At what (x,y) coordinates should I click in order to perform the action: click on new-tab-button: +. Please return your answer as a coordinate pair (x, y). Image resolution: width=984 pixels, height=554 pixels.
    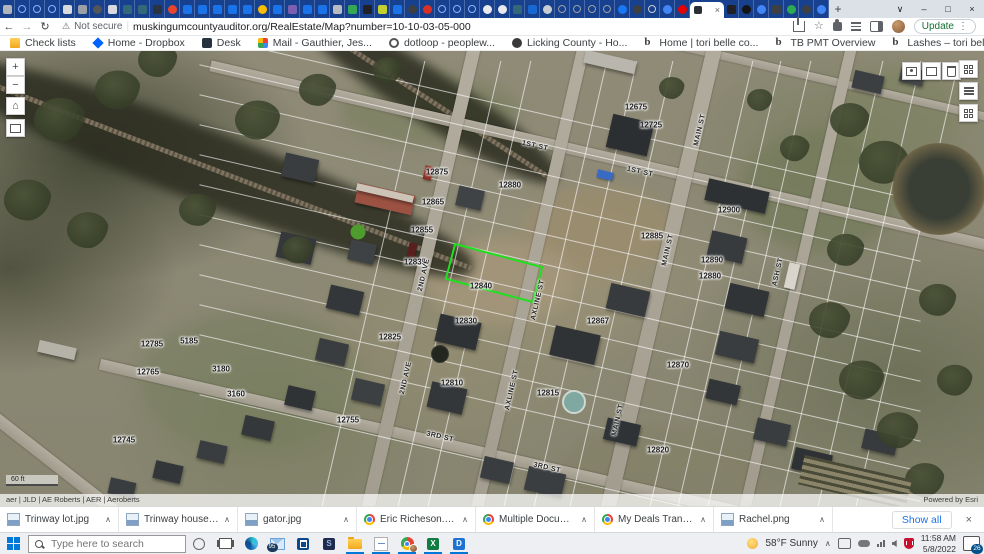
    Looking at the image, I should click on (838, 9).